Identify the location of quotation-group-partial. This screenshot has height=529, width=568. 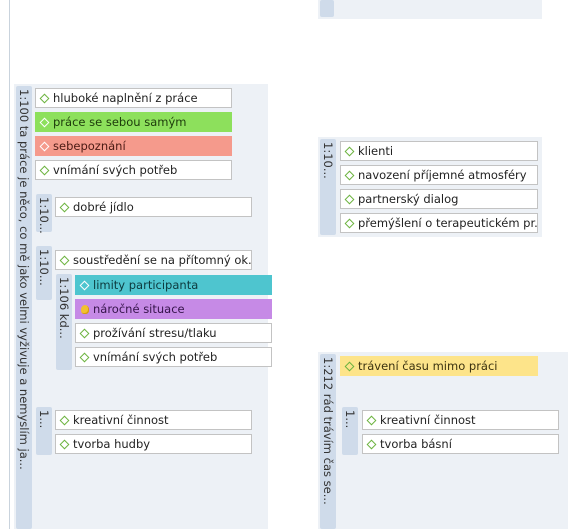
(430, 9).